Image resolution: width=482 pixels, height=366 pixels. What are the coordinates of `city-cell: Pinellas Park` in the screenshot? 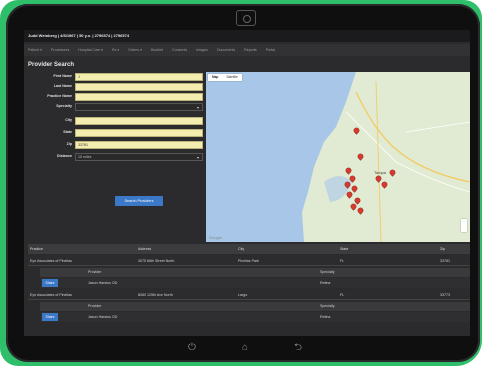 It's located at (248, 261).